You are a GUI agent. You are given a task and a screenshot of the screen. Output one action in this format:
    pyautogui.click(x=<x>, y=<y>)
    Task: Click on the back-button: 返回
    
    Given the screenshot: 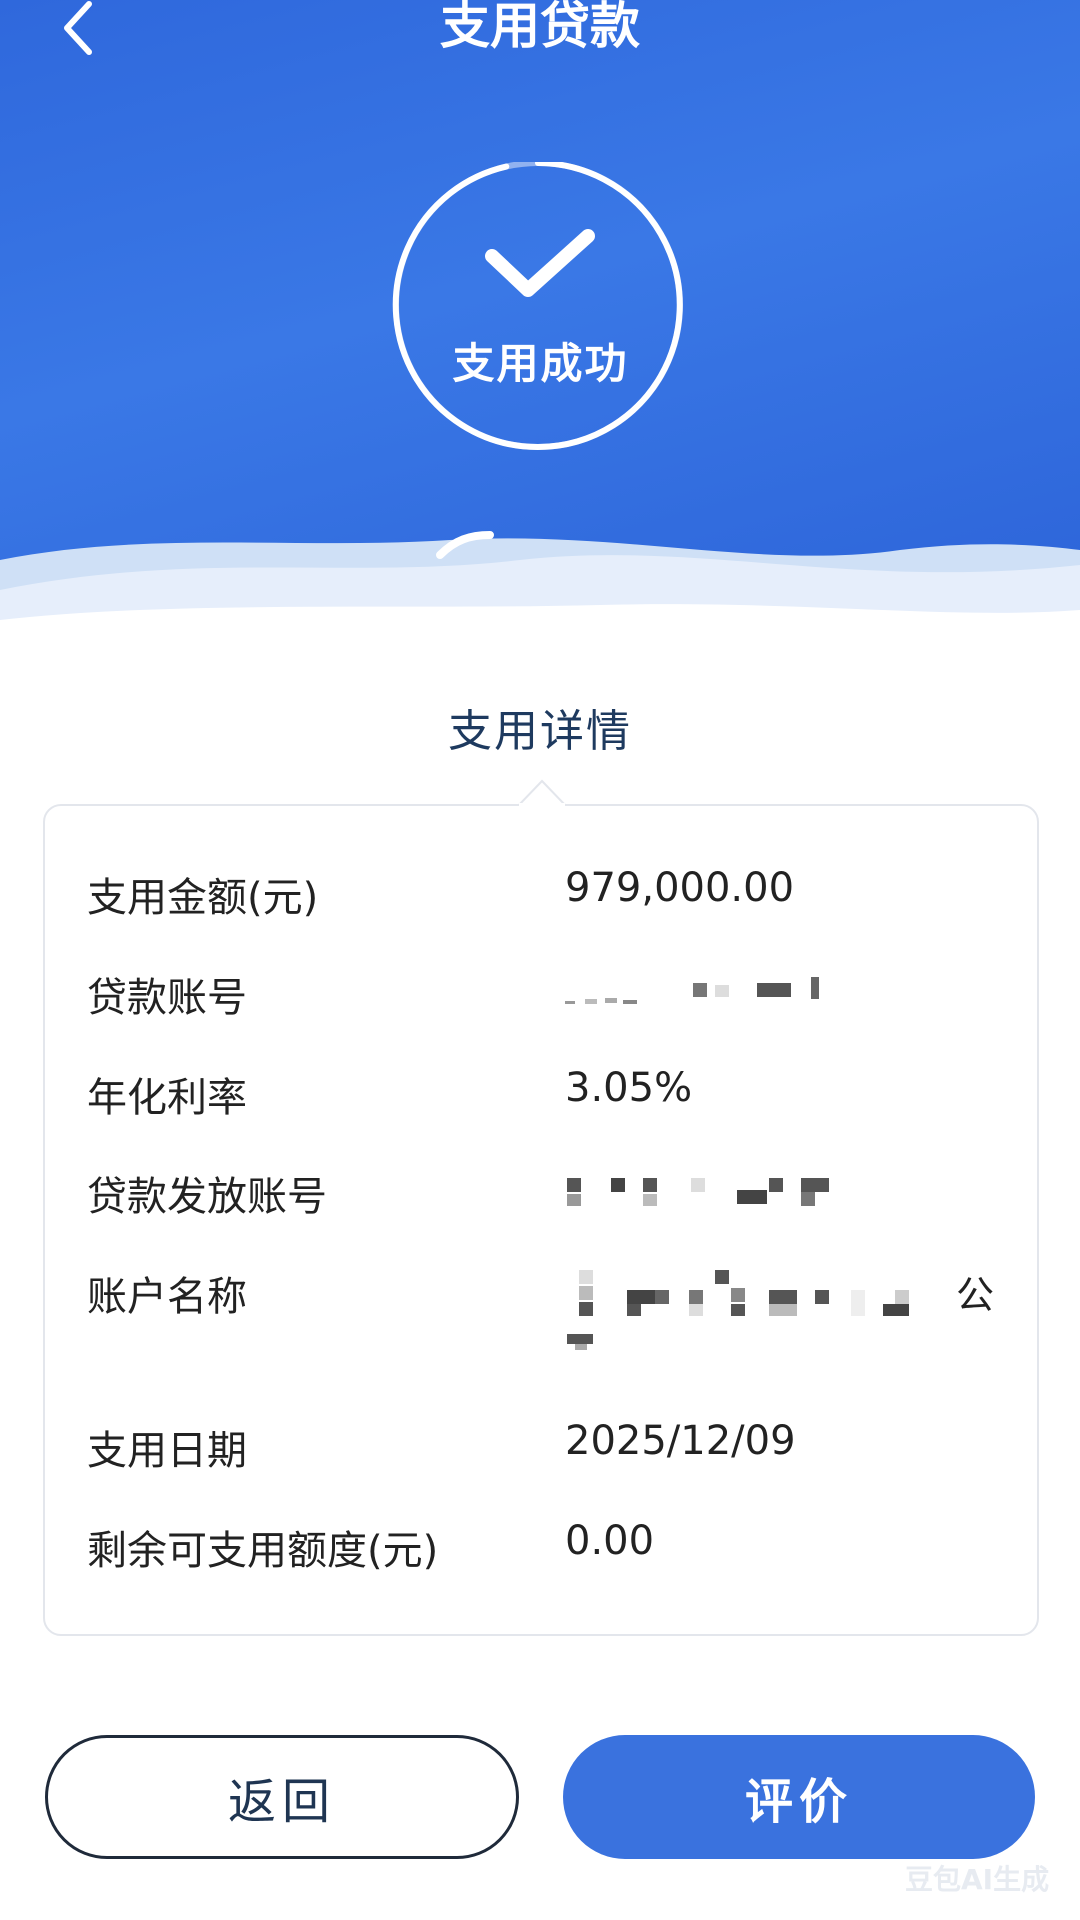 What is the action you would take?
    pyautogui.click(x=282, y=1797)
    